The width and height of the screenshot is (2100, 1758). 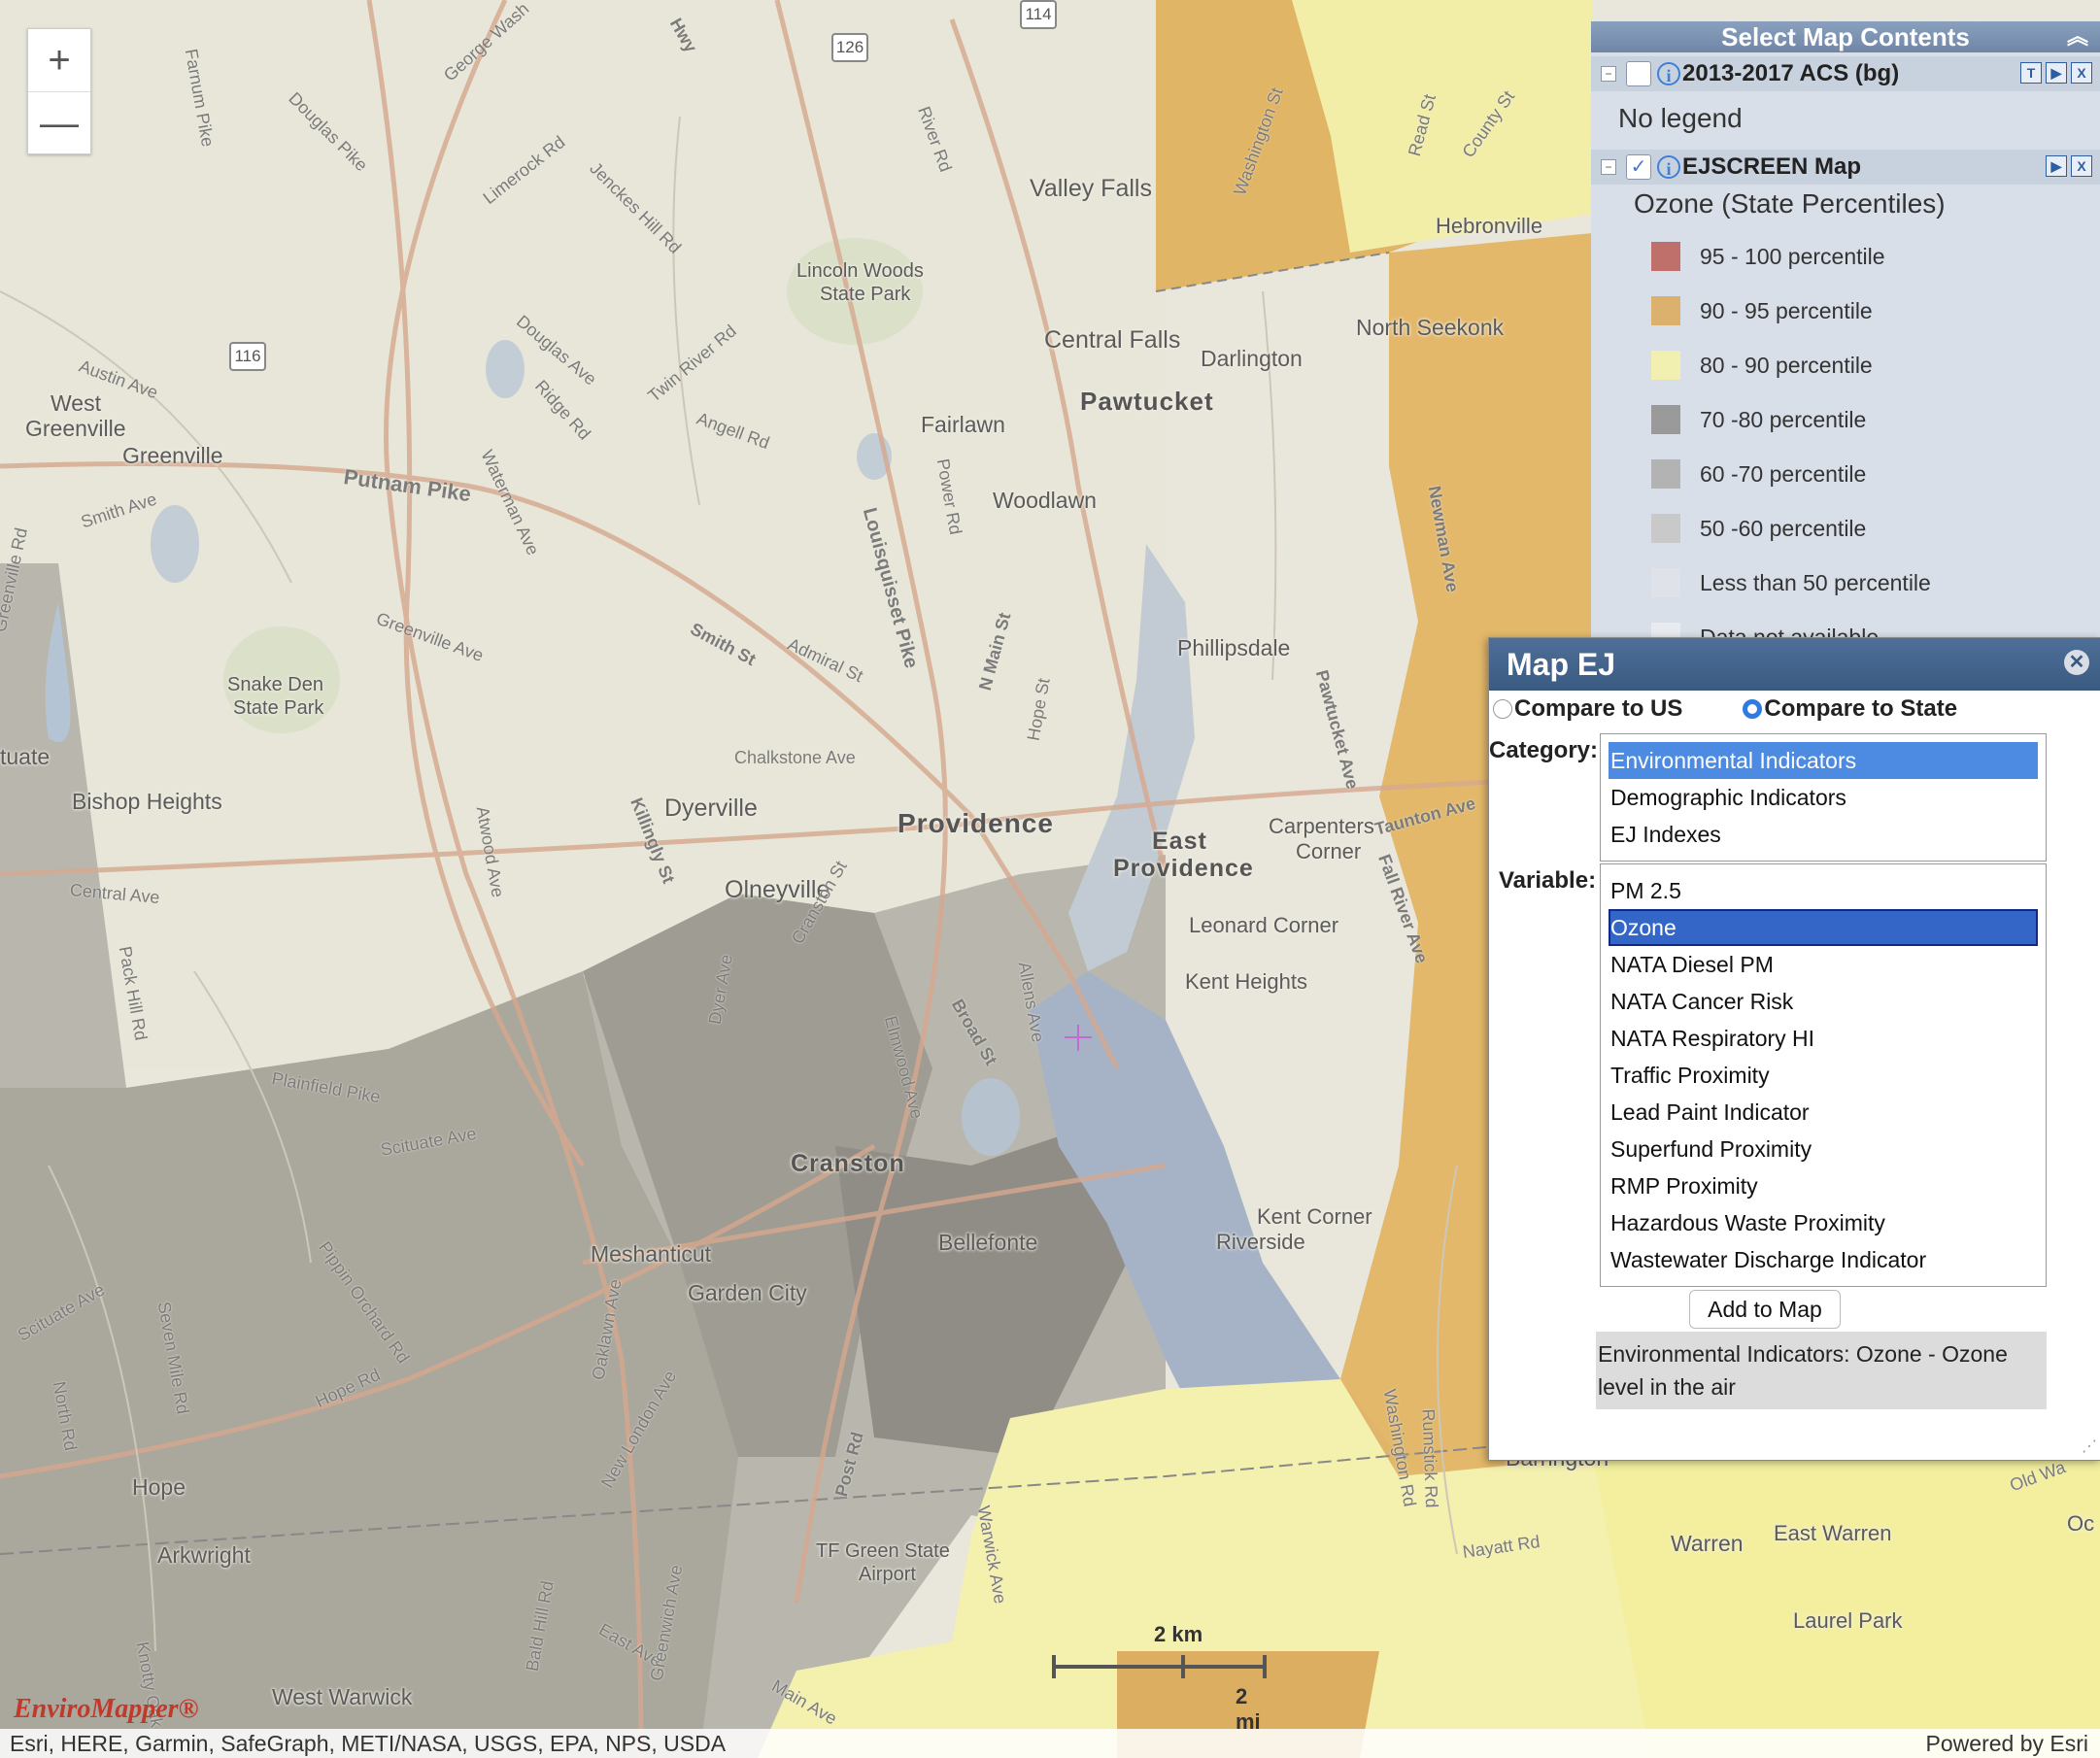 I want to click on legend-label: 60 -70 percentile, so click(x=1783, y=474).